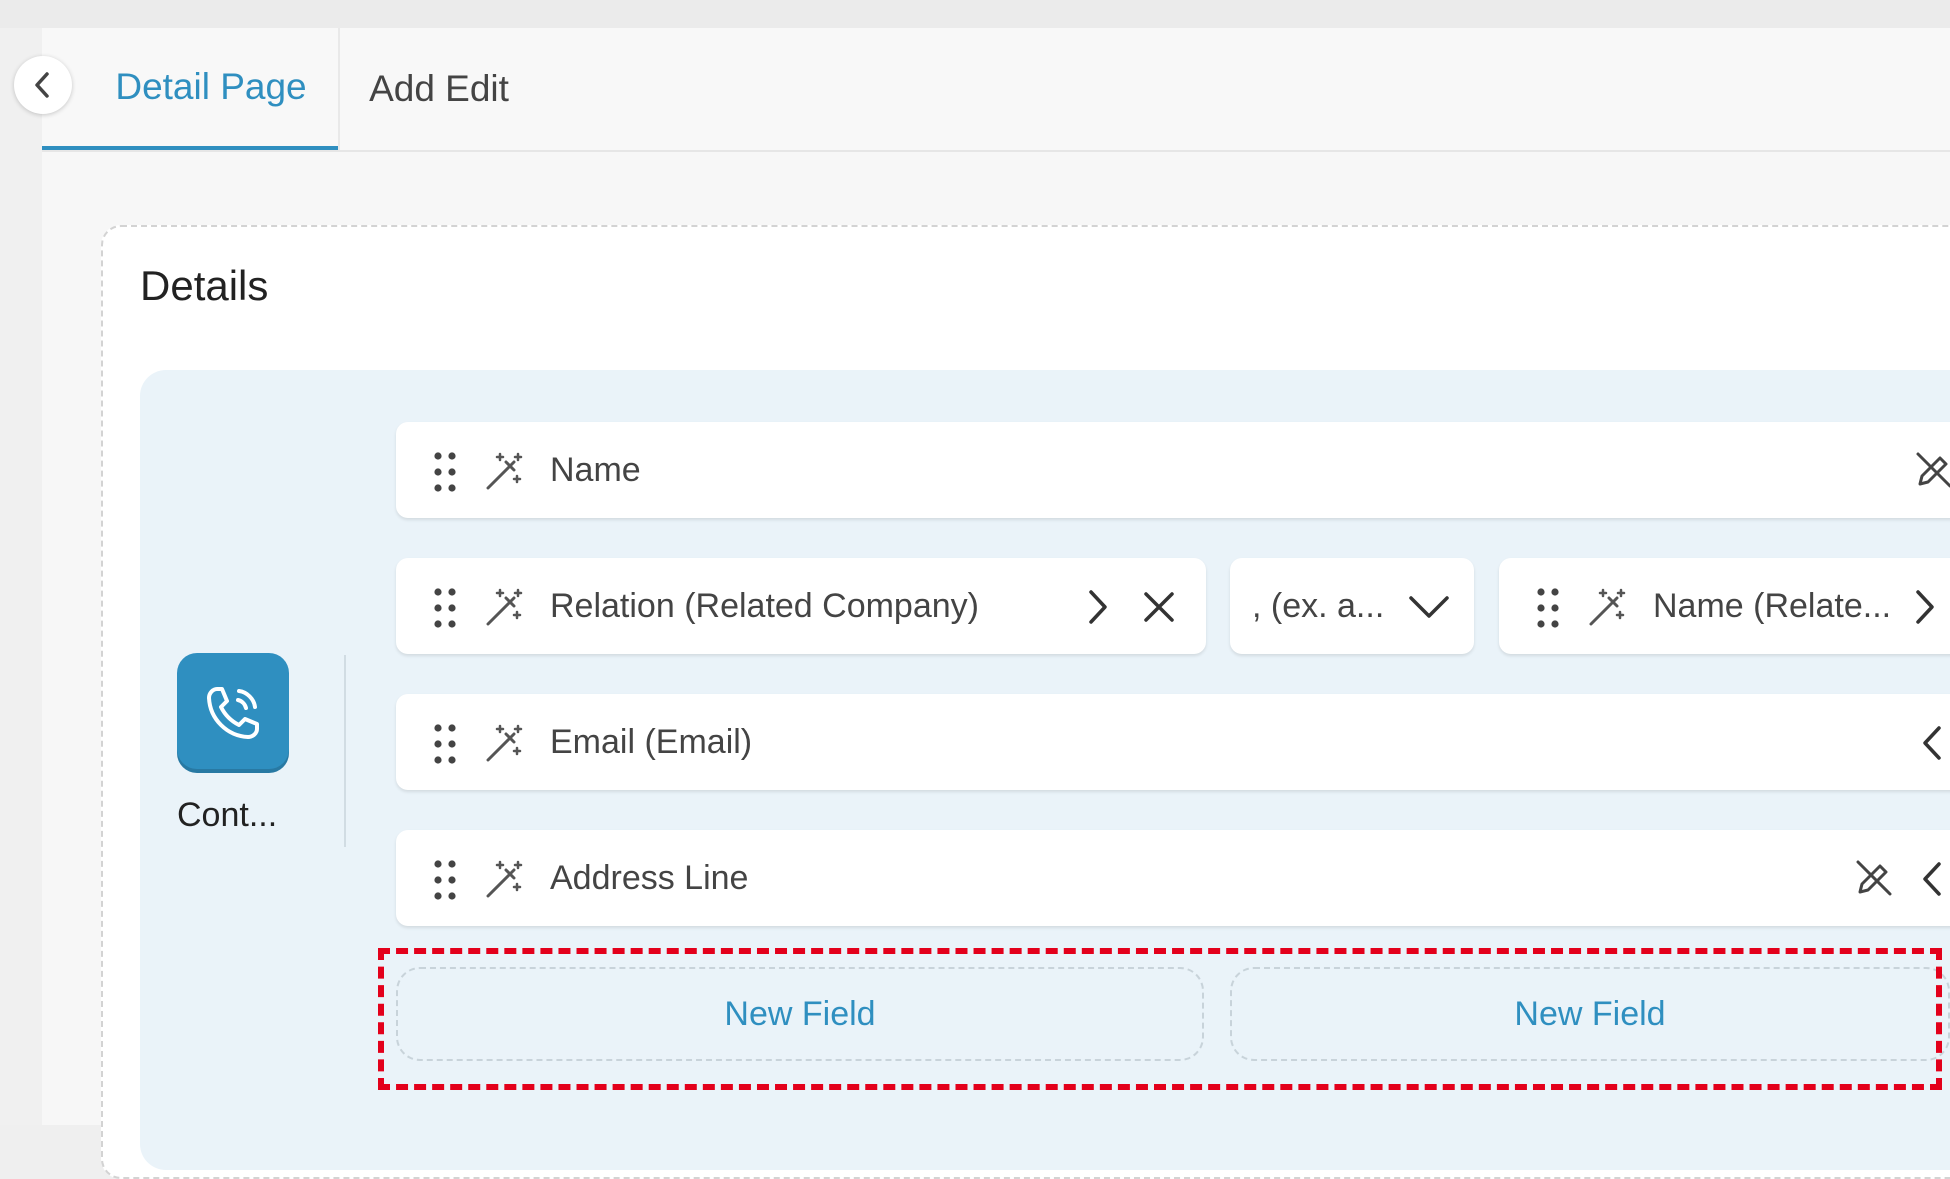 This screenshot has width=1950, height=1179. I want to click on contact-block-icon, so click(233, 713).